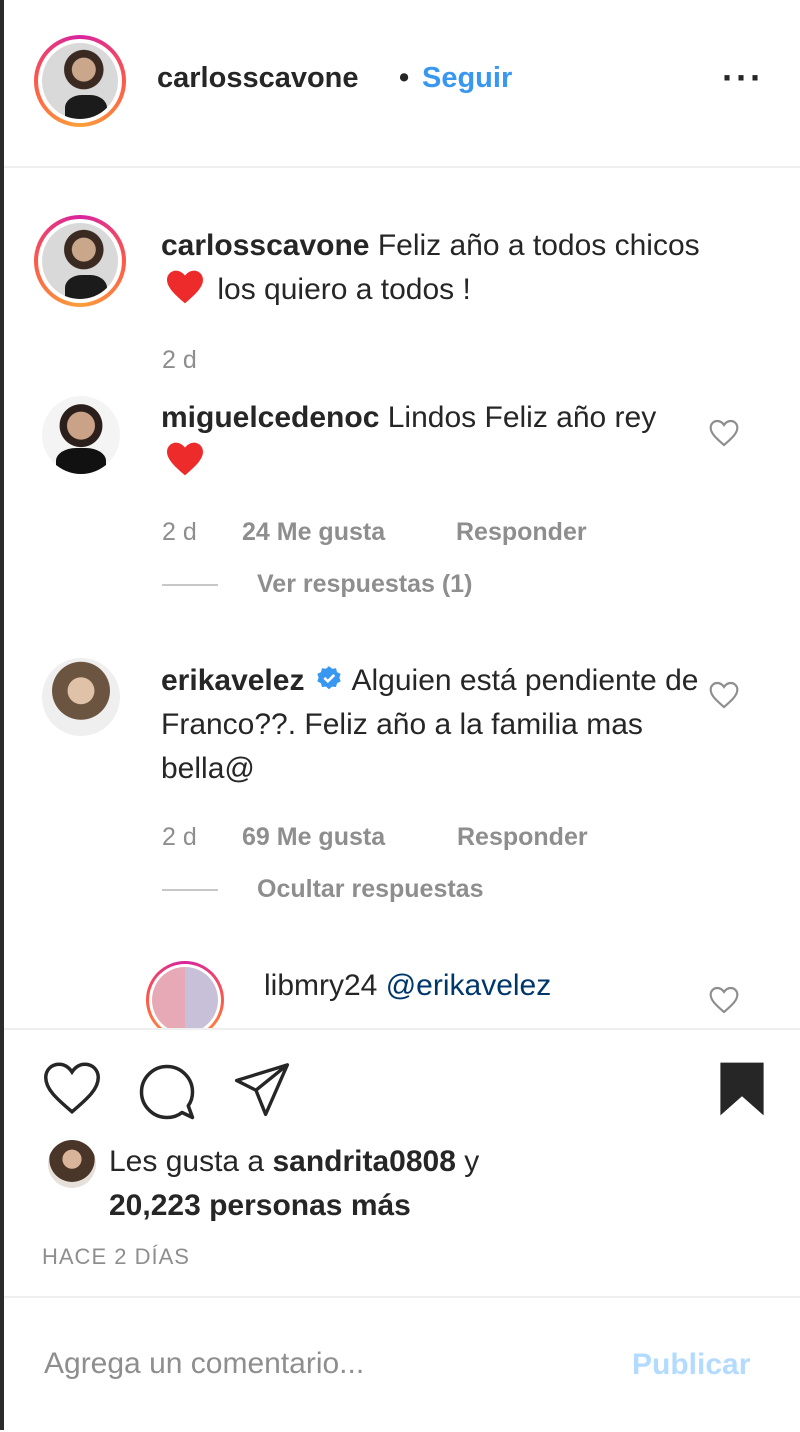 This screenshot has width=800, height=1432. I want to click on view-replies-button: Ver respuestas (1), so click(364, 584).